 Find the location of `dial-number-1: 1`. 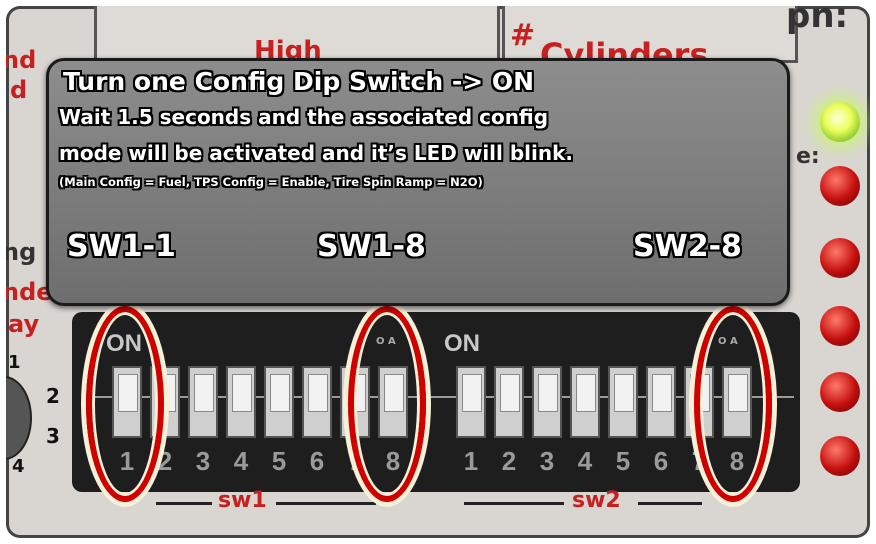

dial-number-1: 1 is located at coordinates (14, 362).